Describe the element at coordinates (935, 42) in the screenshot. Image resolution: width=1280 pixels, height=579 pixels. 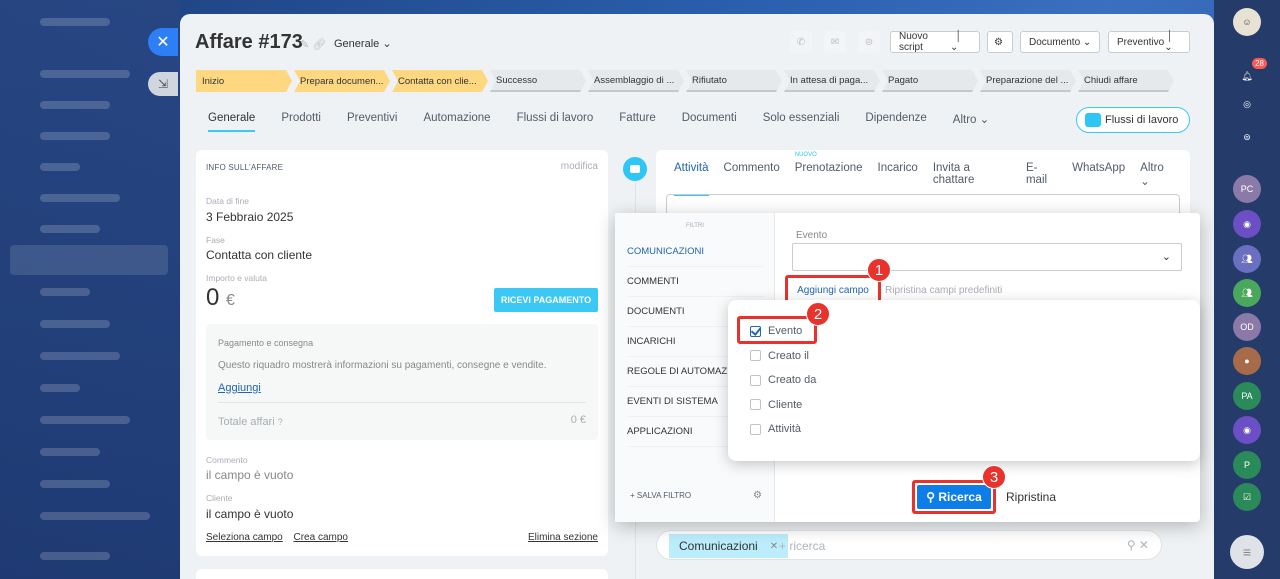
I see `new-script-button: Nuovo script │ ⌄` at that location.